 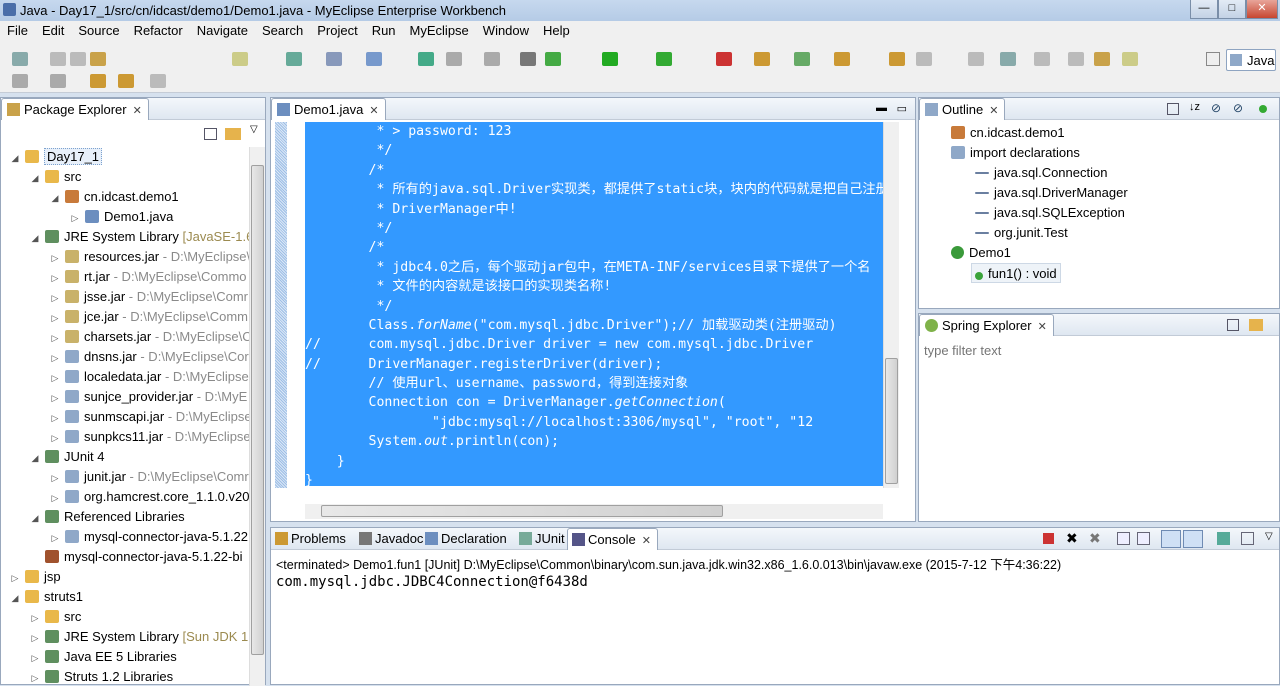 What do you see at coordinates (1263, 109) in the screenshot?
I see `hide-nonpublic-icon` at bounding box center [1263, 109].